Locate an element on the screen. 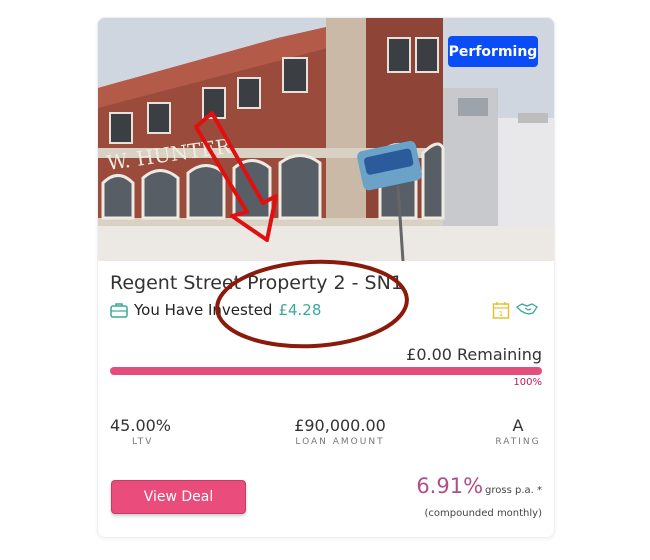 This screenshot has width=650, height=560. view-deal-button: View Deal is located at coordinates (178, 497).